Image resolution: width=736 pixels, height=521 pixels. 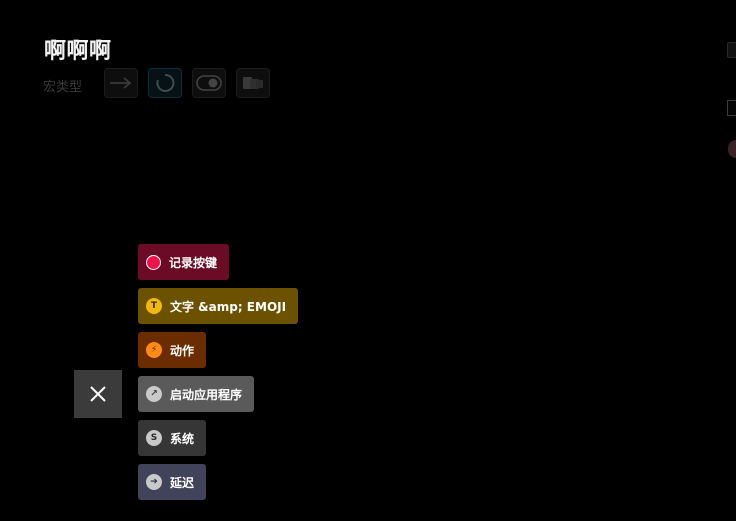 What do you see at coordinates (63, 87) in the screenshot?
I see `macro-type-label: 宏类型` at bounding box center [63, 87].